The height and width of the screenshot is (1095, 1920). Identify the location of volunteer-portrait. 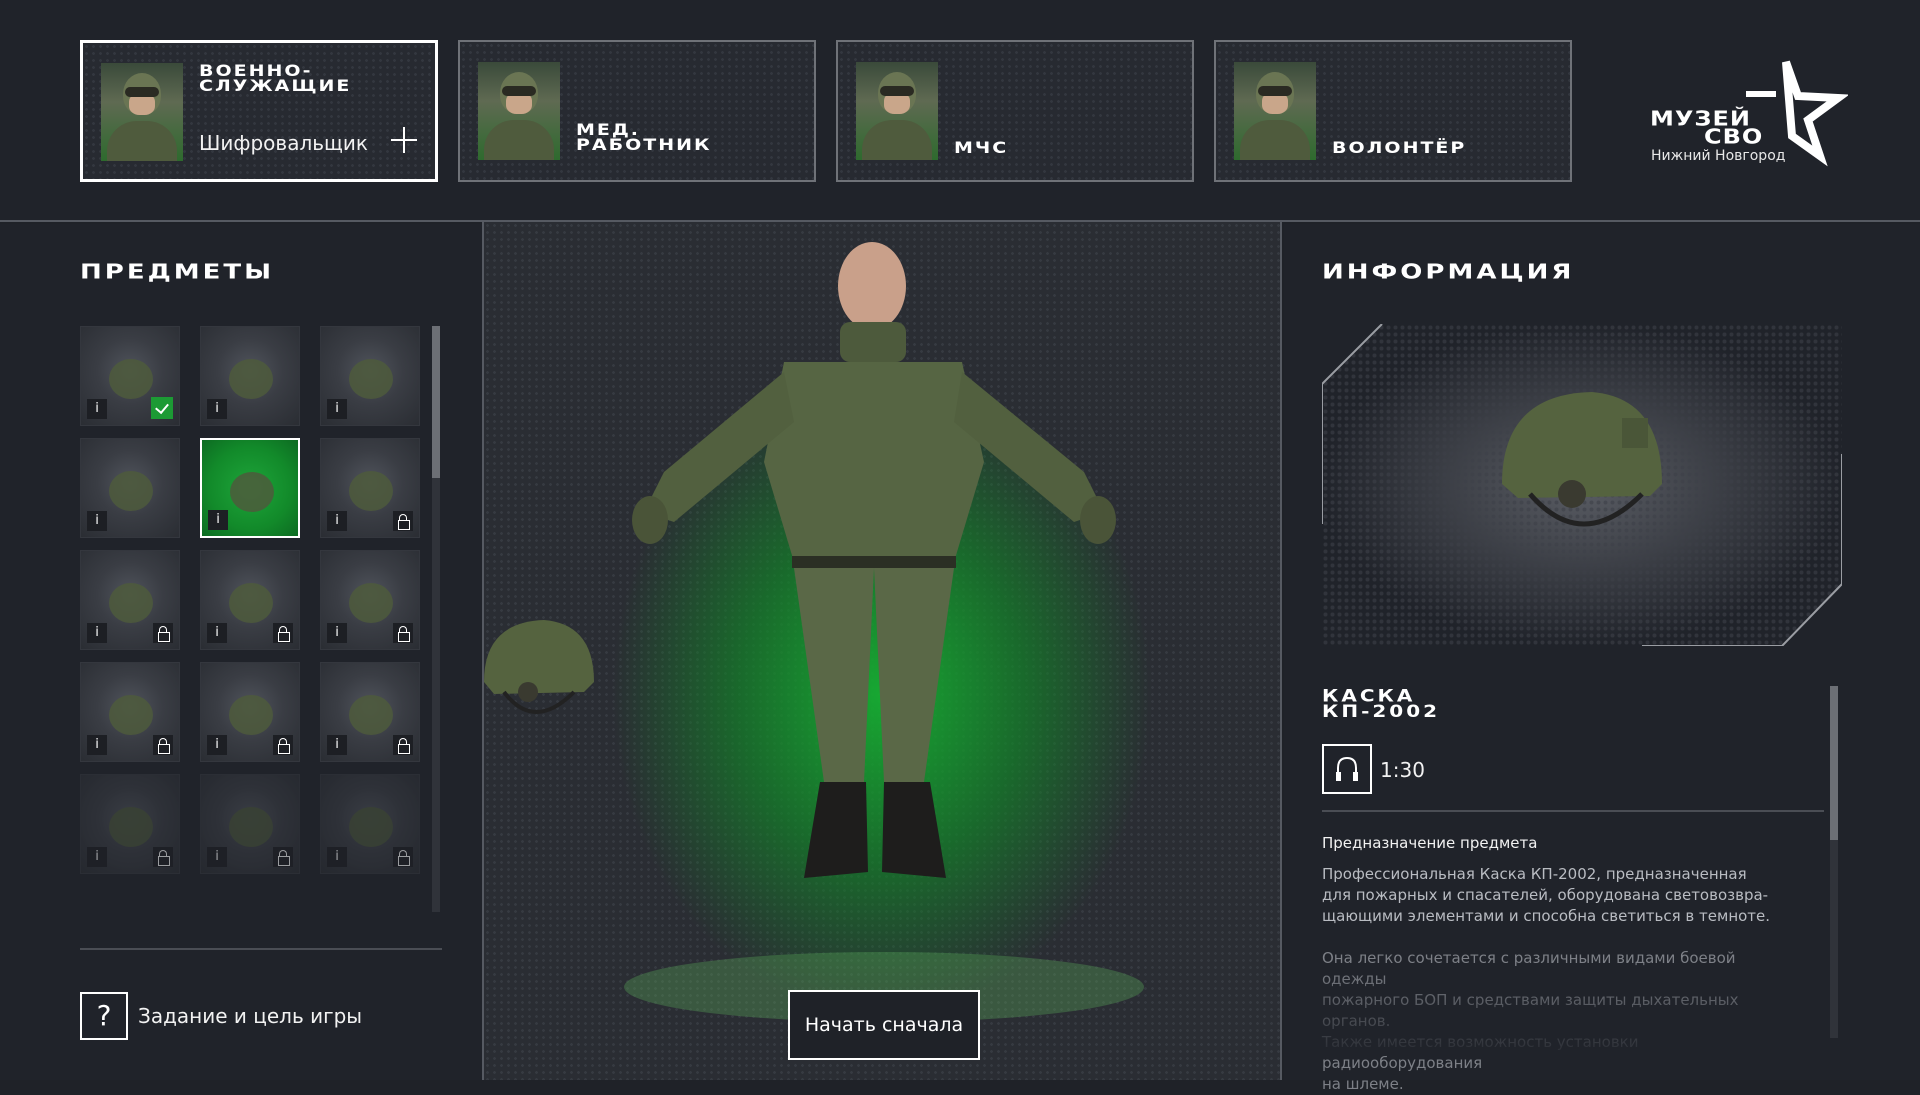
(1275, 111).